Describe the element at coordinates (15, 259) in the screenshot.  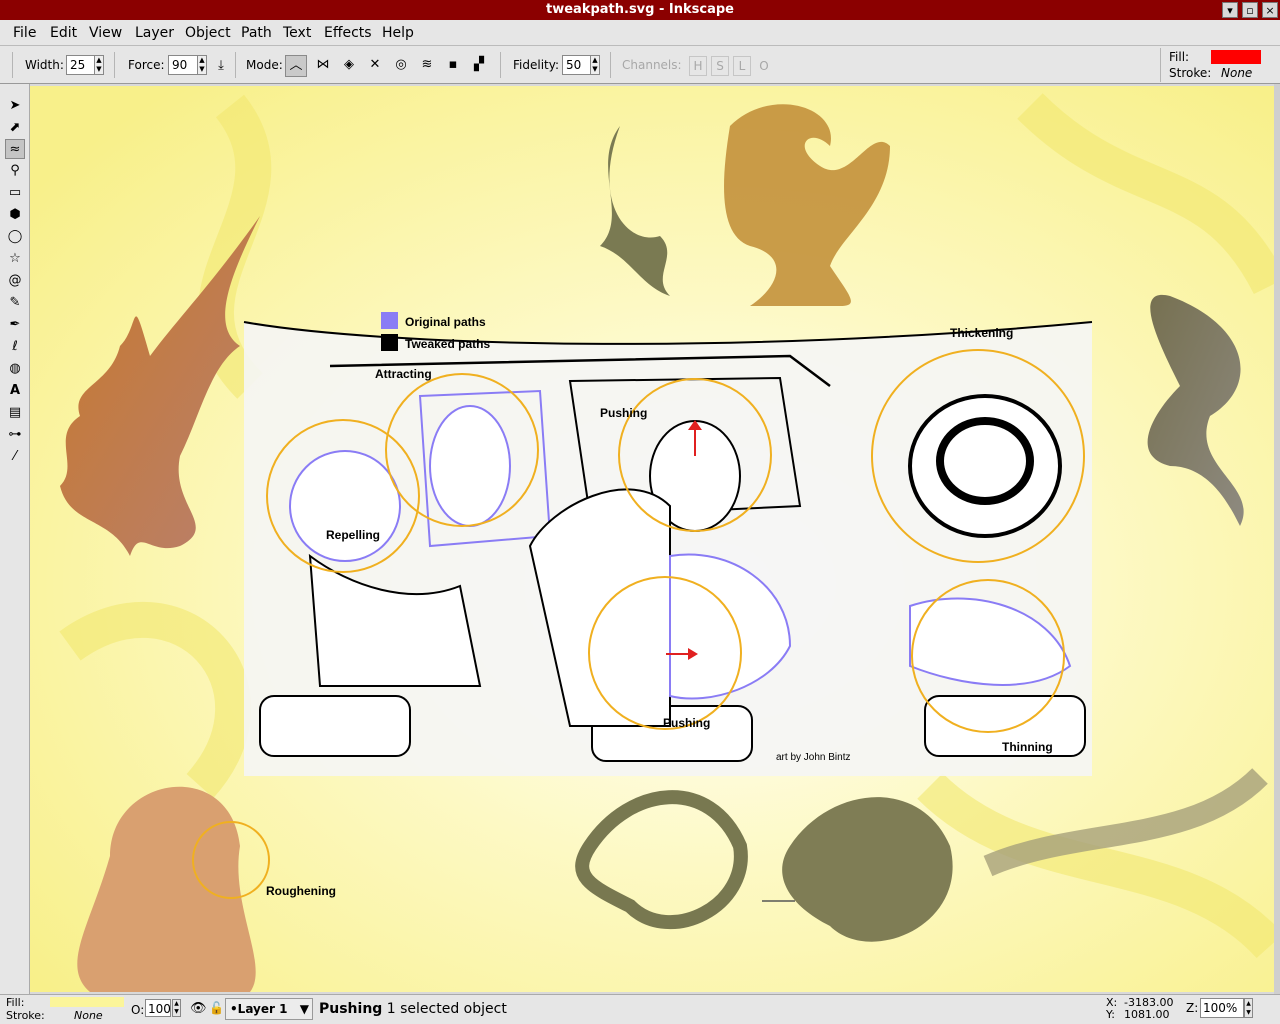
I see `star-tool-icon: ☆` at that location.